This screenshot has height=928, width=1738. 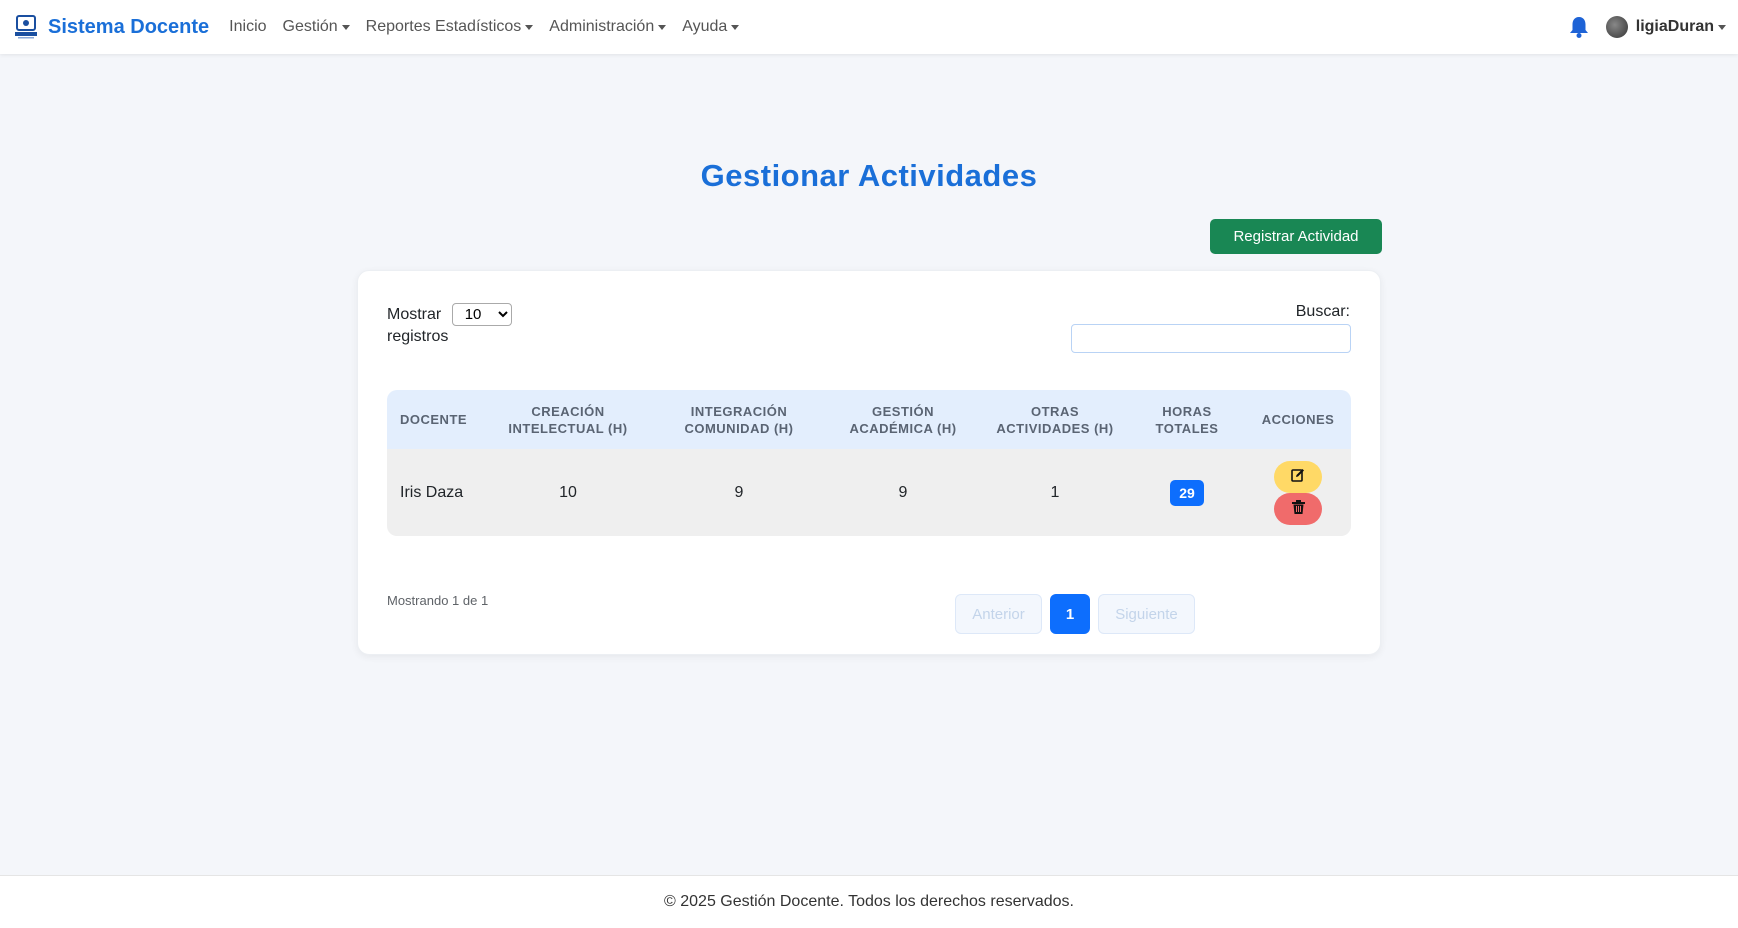 I want to click on nav-item-gestion: Gestión, so click(x=316, y=27).